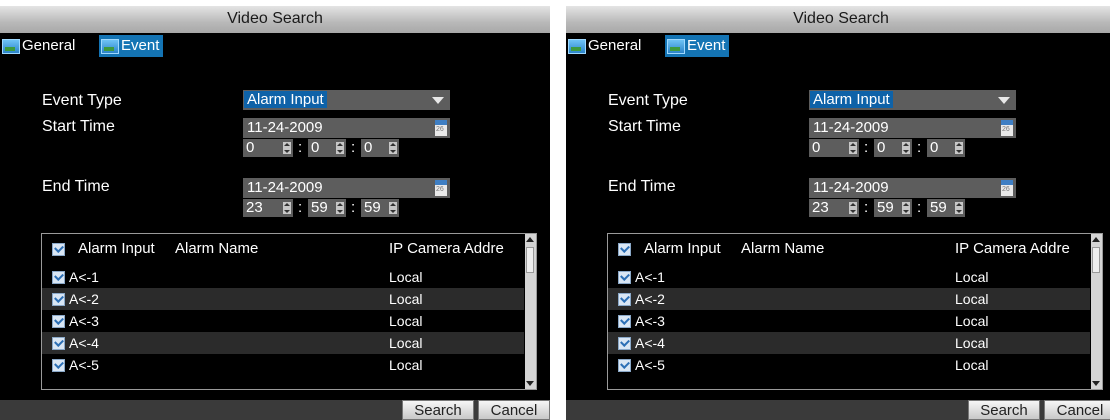 This screenshot has width=1110, height=420. Describe the element at coordinates (650, 277) in the screenshot. I see `alarm-input-cell: A<-1` at that location.